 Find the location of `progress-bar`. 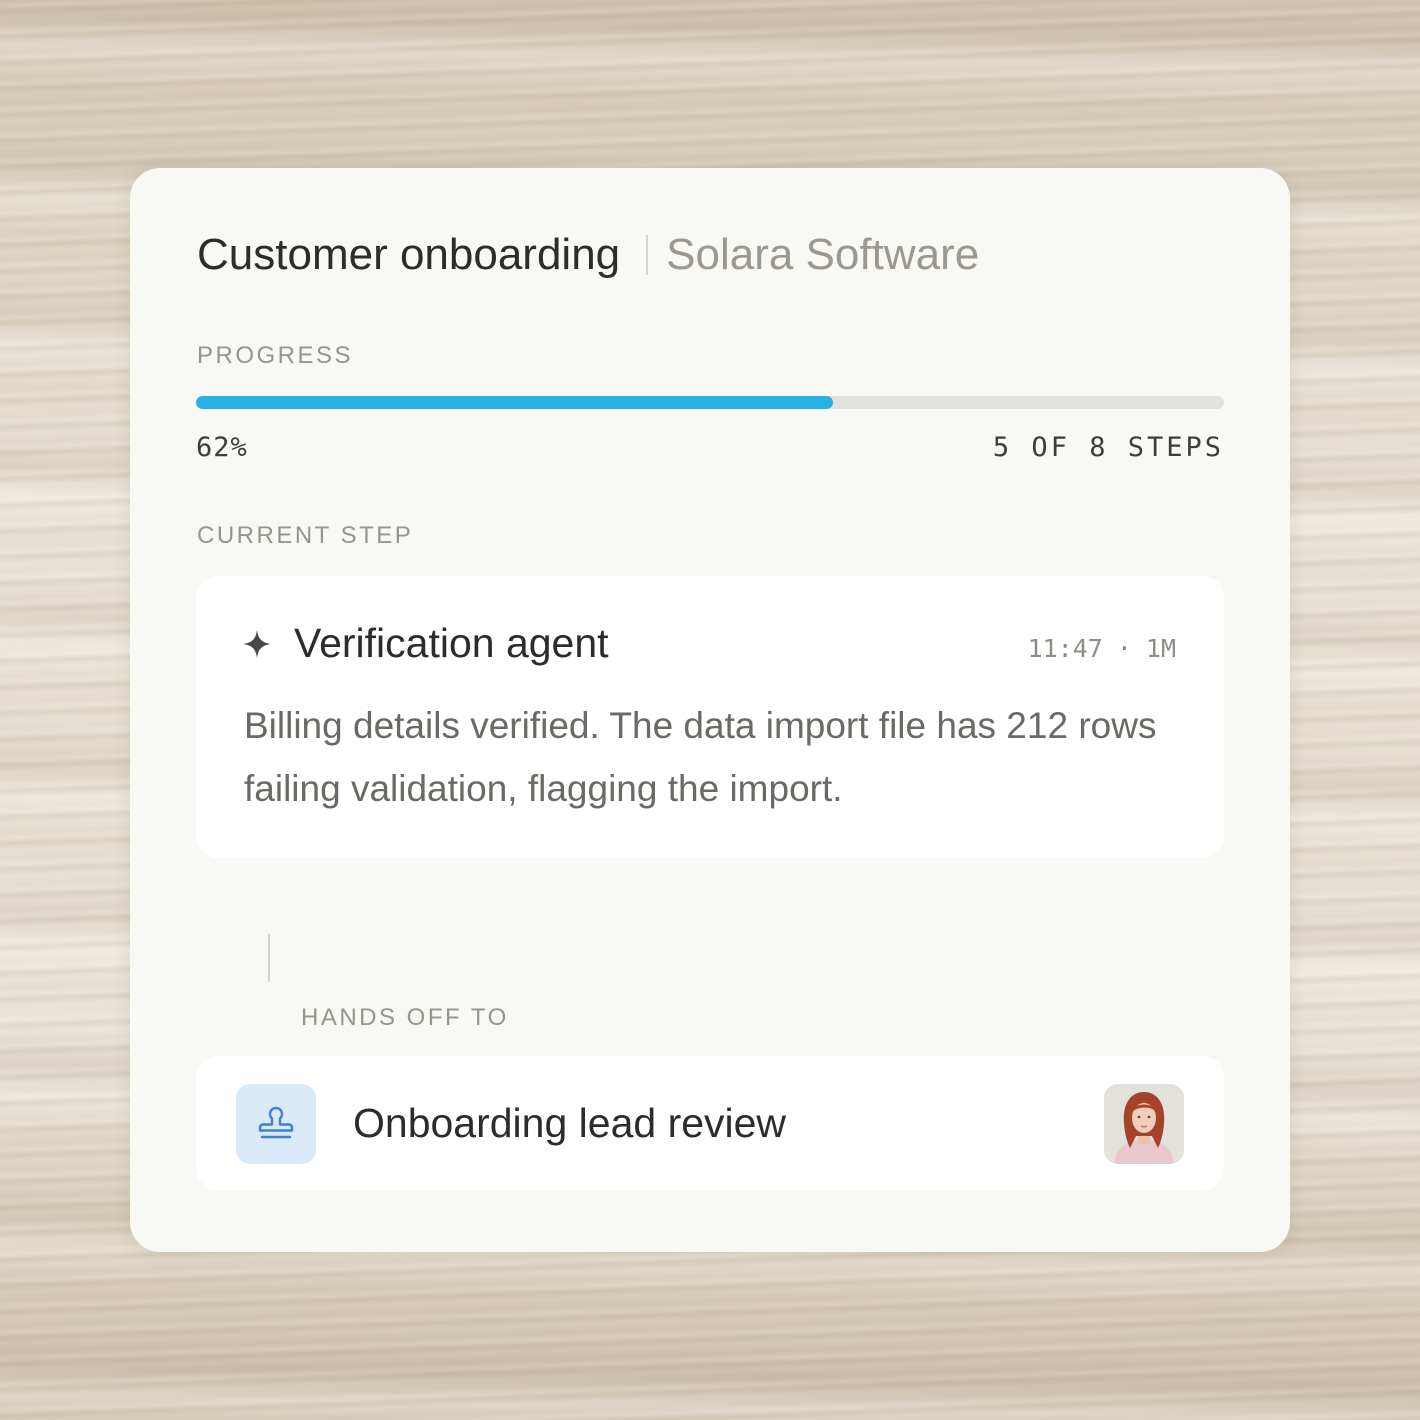

progress-bar is located at coordinates (710, 402).